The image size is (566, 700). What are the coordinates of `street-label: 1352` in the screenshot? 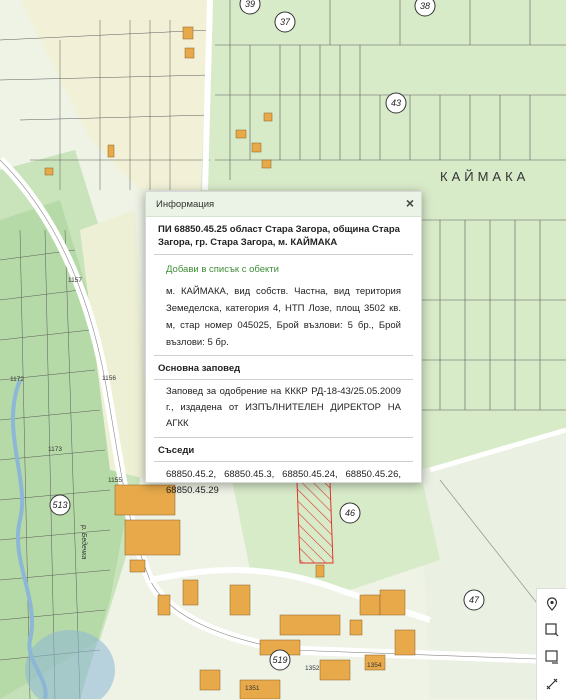 It's located at (312, 668).